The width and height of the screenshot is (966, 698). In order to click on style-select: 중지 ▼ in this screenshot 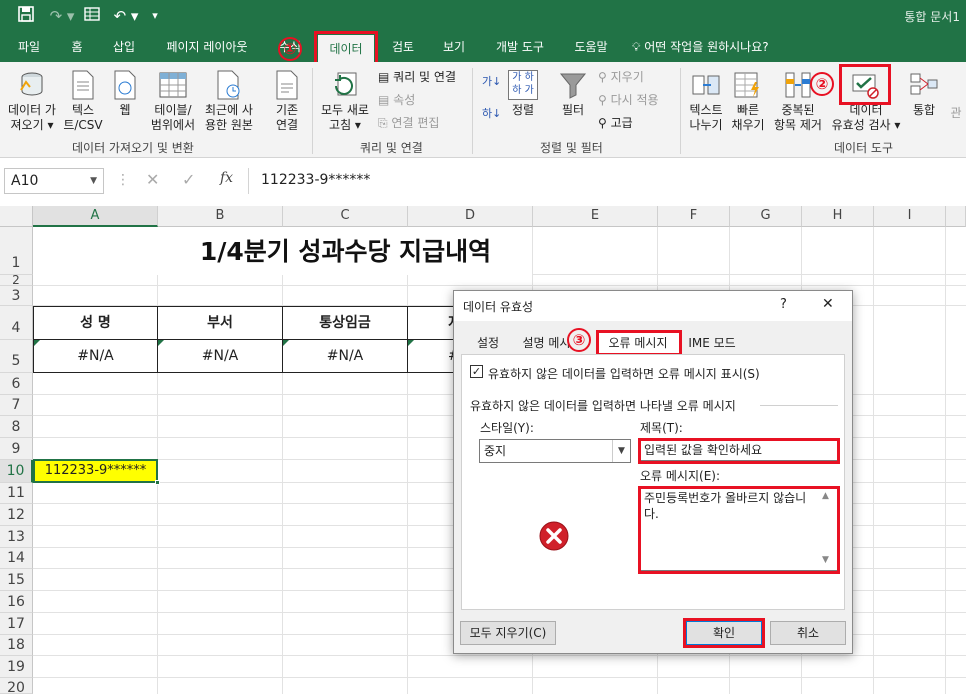, I will do `click(555, 451)`.